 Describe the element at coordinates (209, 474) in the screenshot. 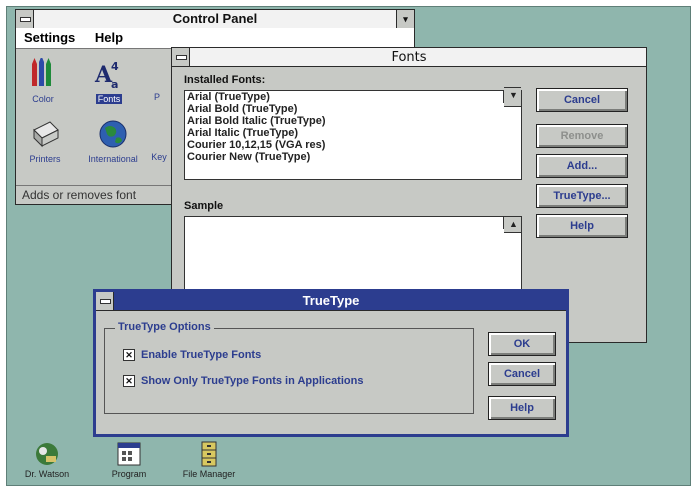

I see `desktop-icon-file-manager-label: File Manager` at that location.